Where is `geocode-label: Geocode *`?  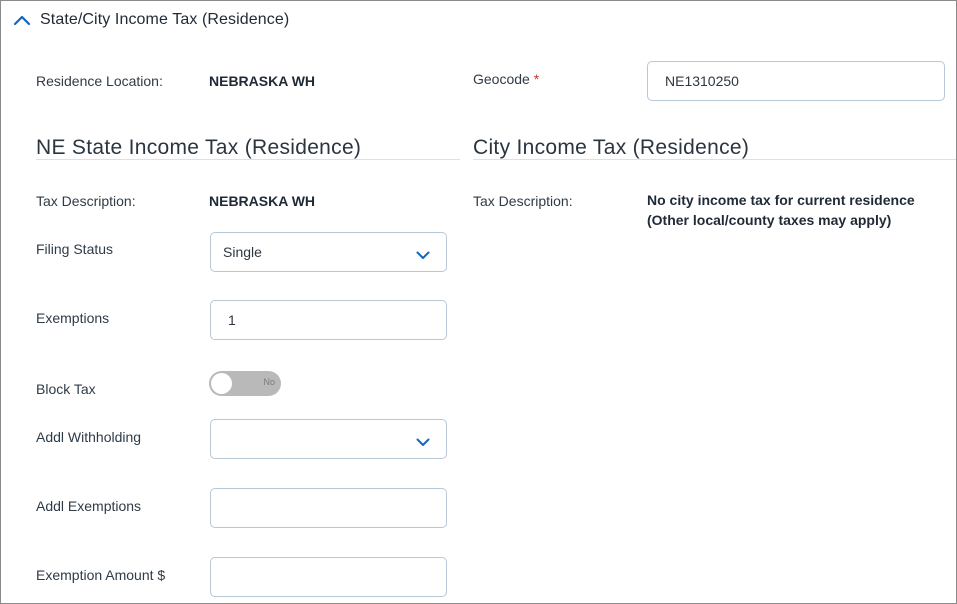 geocode-label: Geocode * is located at coordinates (506, 79).